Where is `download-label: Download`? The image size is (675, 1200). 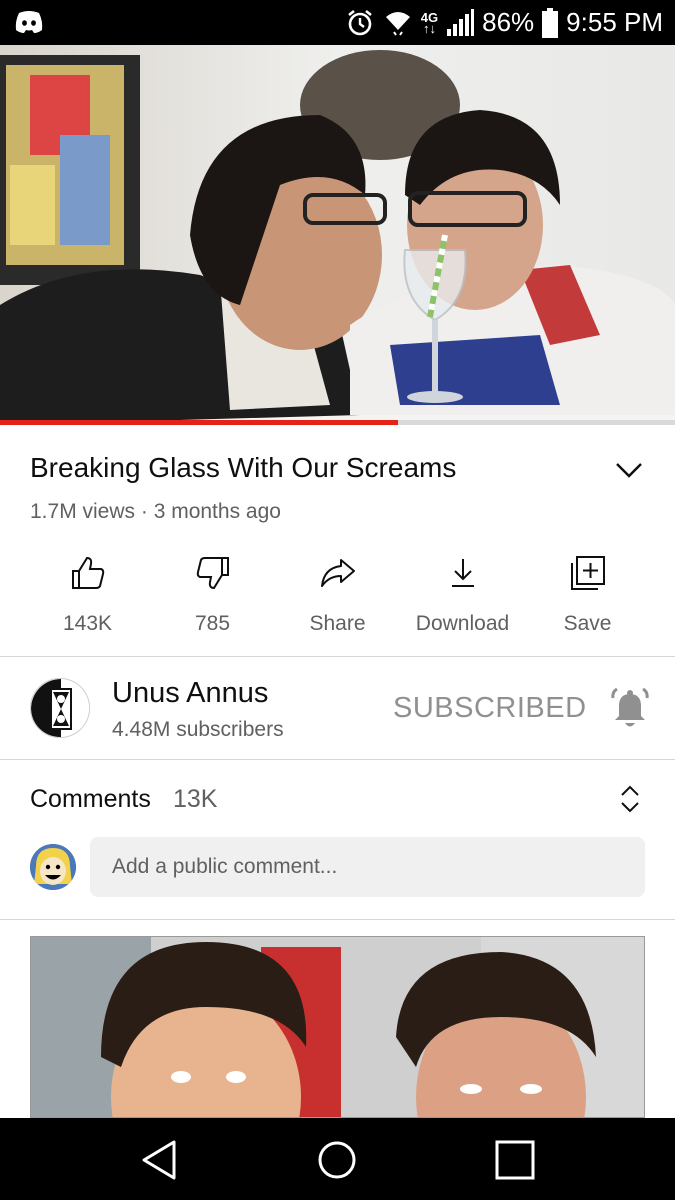 download-label: Download is located at coordinates (462, 623).